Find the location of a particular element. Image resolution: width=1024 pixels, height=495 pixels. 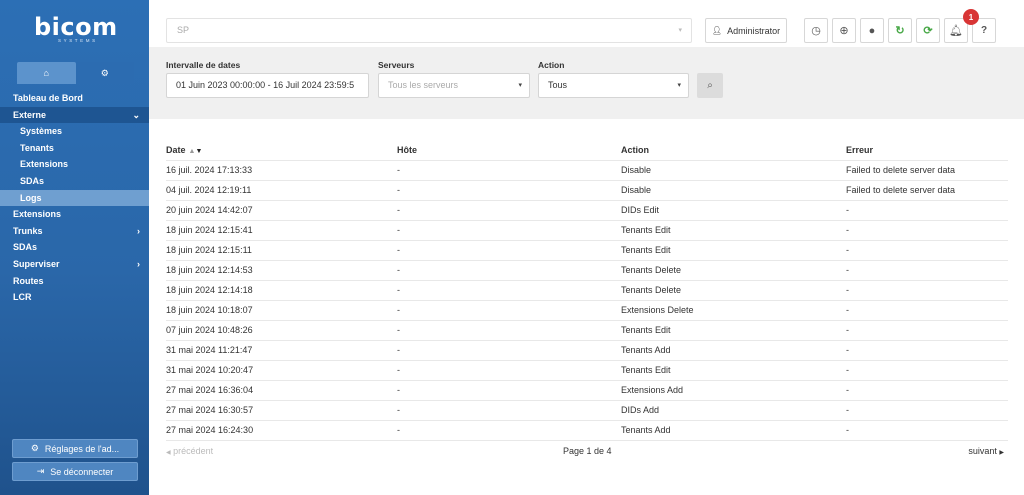

cell-action: Extensions Add is located at coordinates (652, 390).